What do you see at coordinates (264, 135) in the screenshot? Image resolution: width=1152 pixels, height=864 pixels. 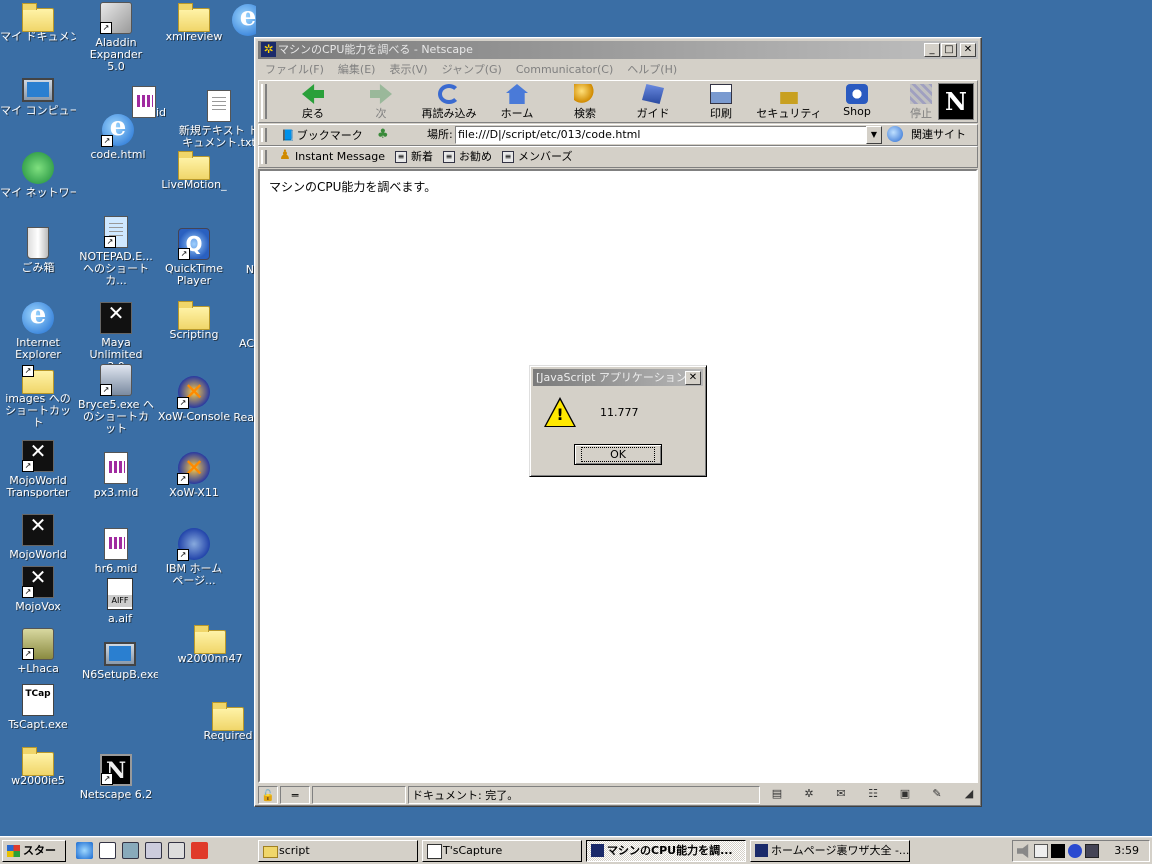 I see `location-grip` at bounding box center [264, 135].